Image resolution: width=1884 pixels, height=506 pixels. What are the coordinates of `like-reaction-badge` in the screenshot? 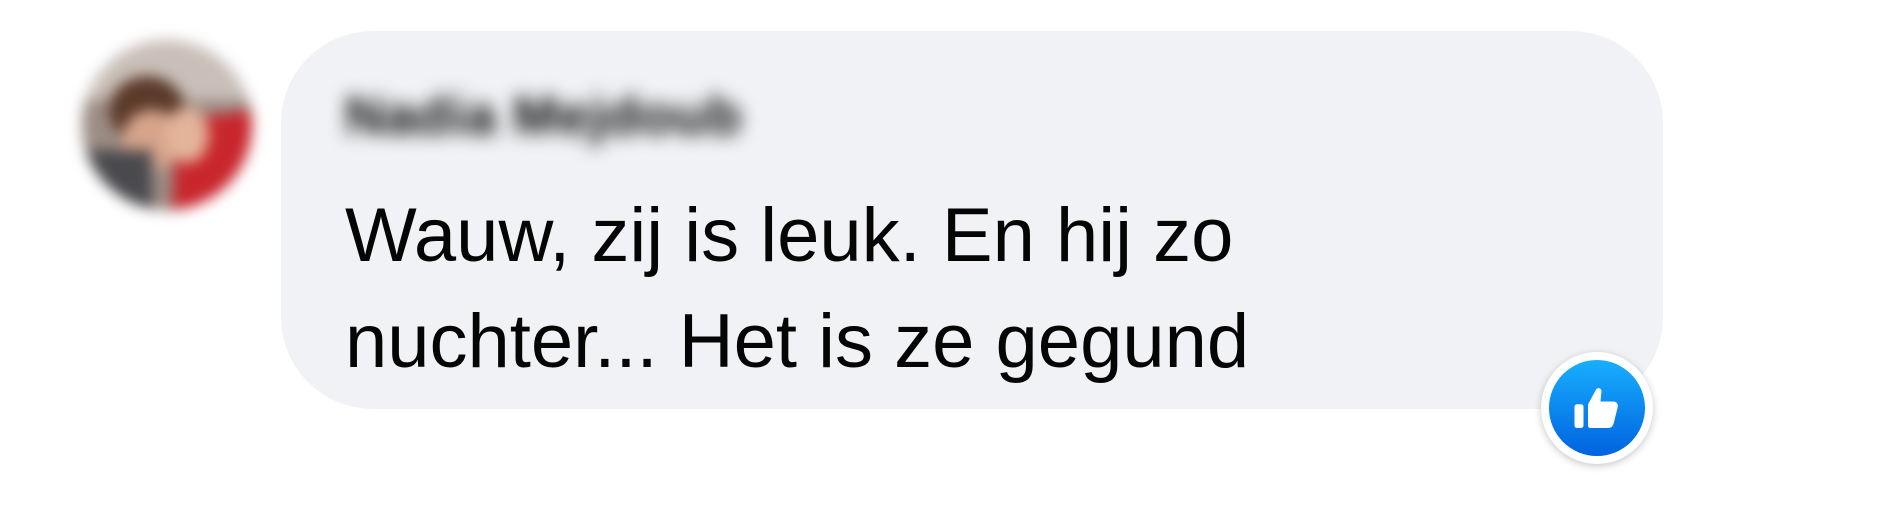 It's located at (1597, 408).